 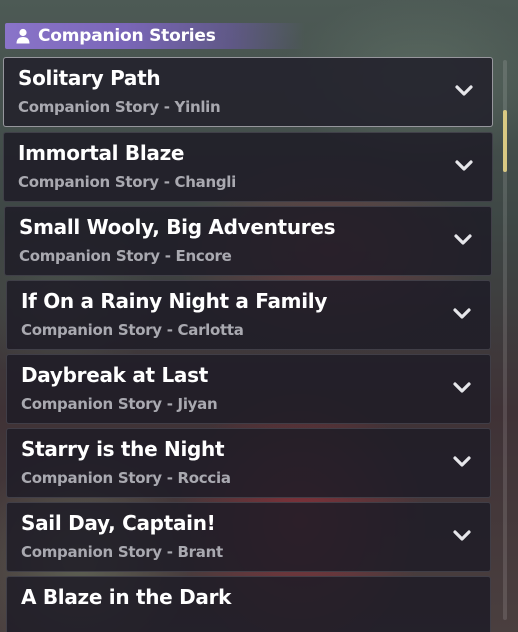 I want to click on scrollbar-thumb, so click(x=505, y=141).